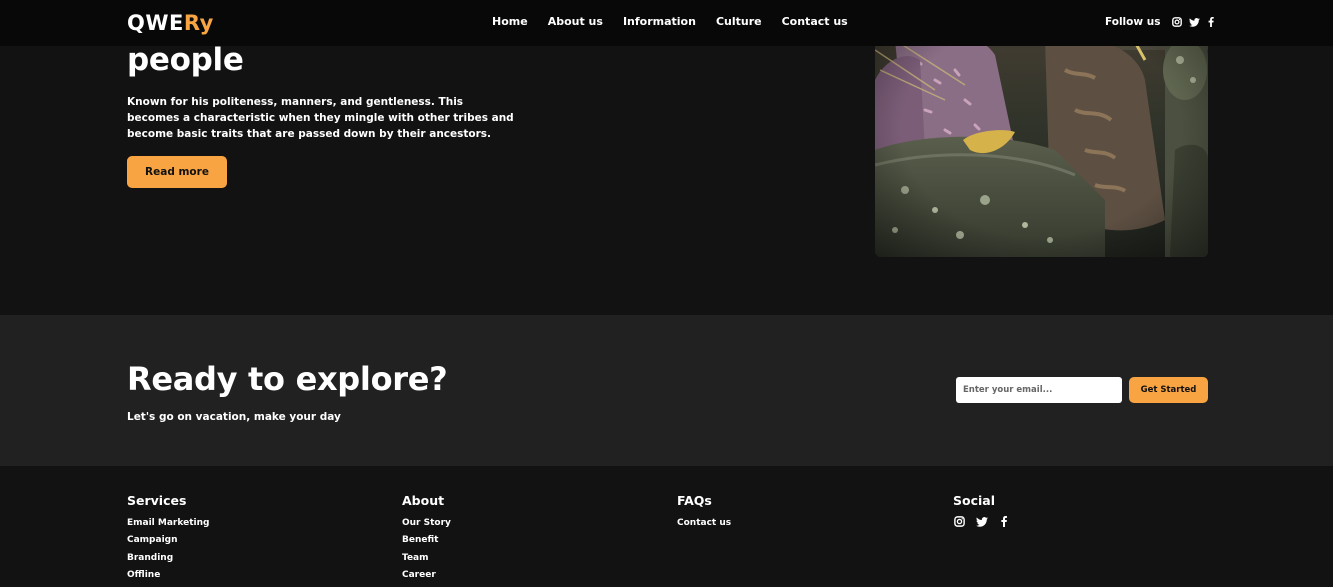 Image resolution: width=1333 pixels, height=587 pixels. What do you see at coordinates (168, 523) in the screenshot?
I see `footer-link-email-marketing: Email Marketing` at bounding box center [168, 523].